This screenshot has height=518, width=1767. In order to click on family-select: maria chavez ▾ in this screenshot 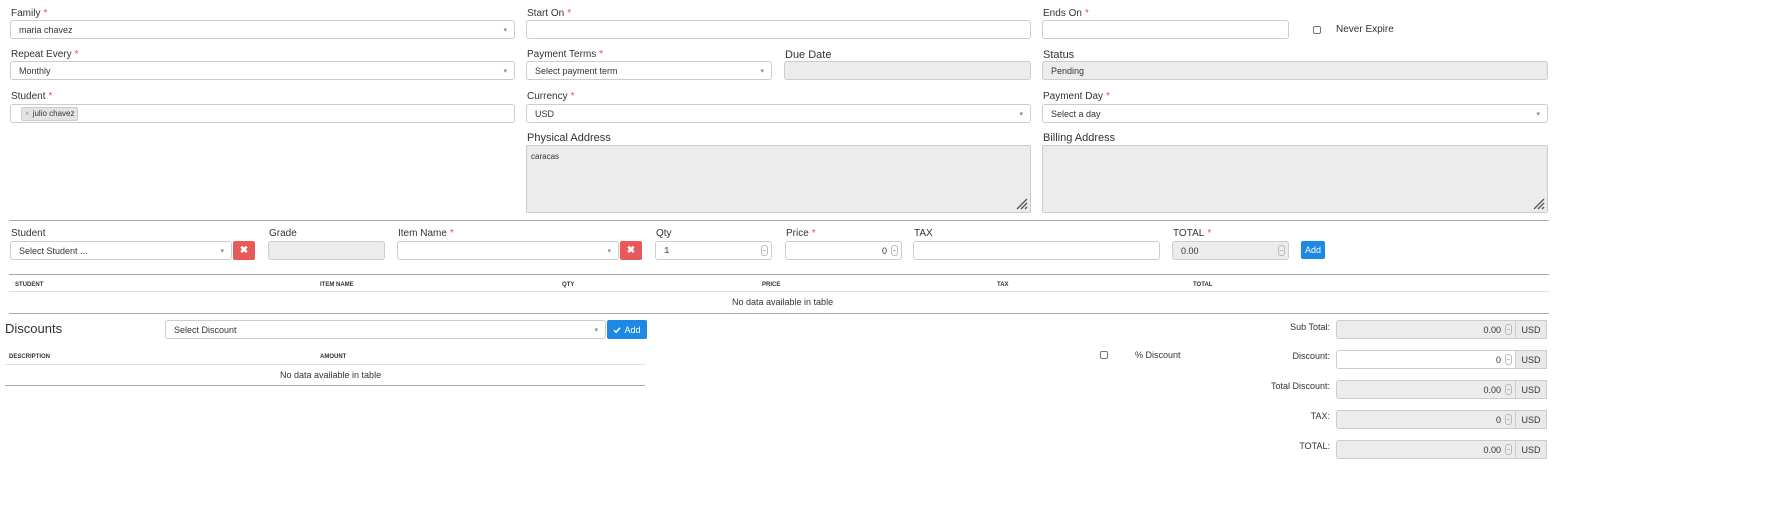, I will do `click(262, 29)`.